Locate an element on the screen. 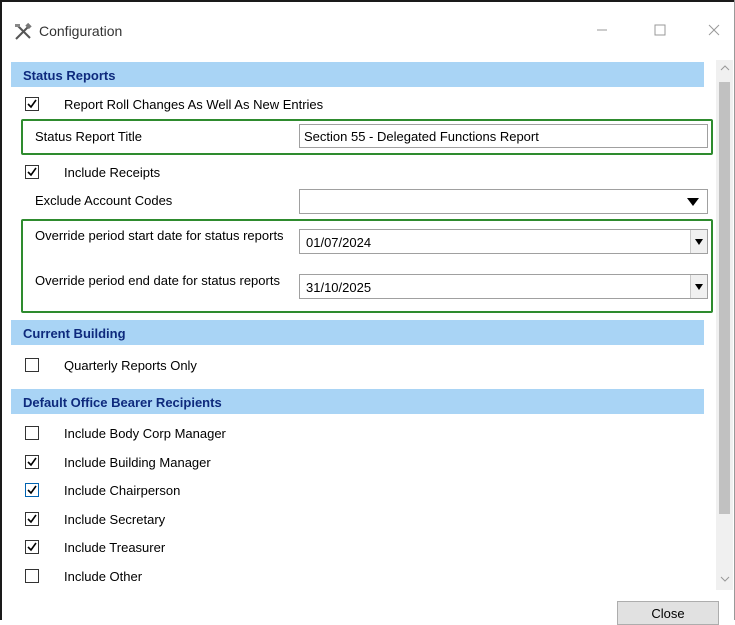  recipient-label: Include Chairperson is located at coordinates (122, 490).